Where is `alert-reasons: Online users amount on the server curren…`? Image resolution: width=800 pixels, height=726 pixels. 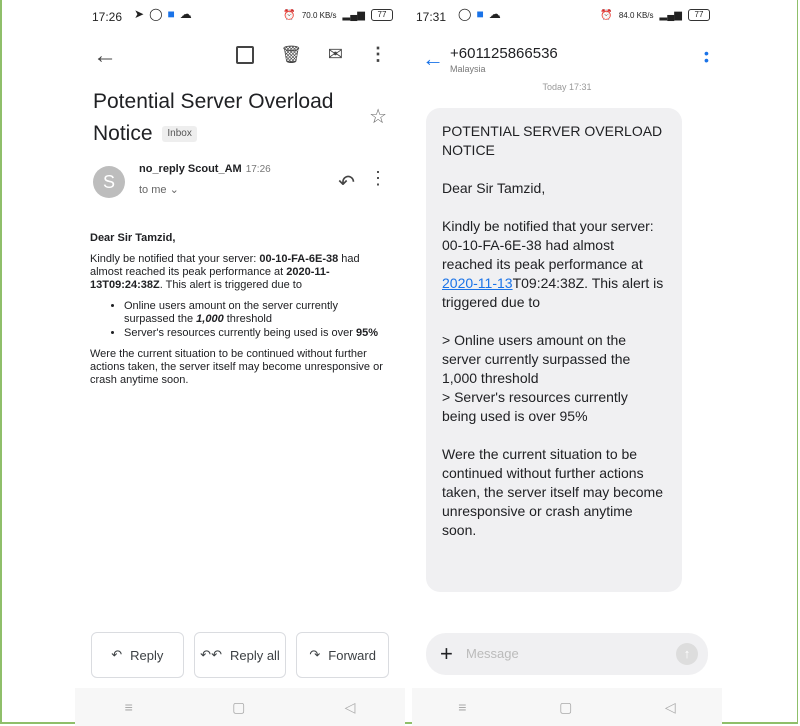
alert-reasons: Online users amount on the server curren… is located at coordinates (237, 320).